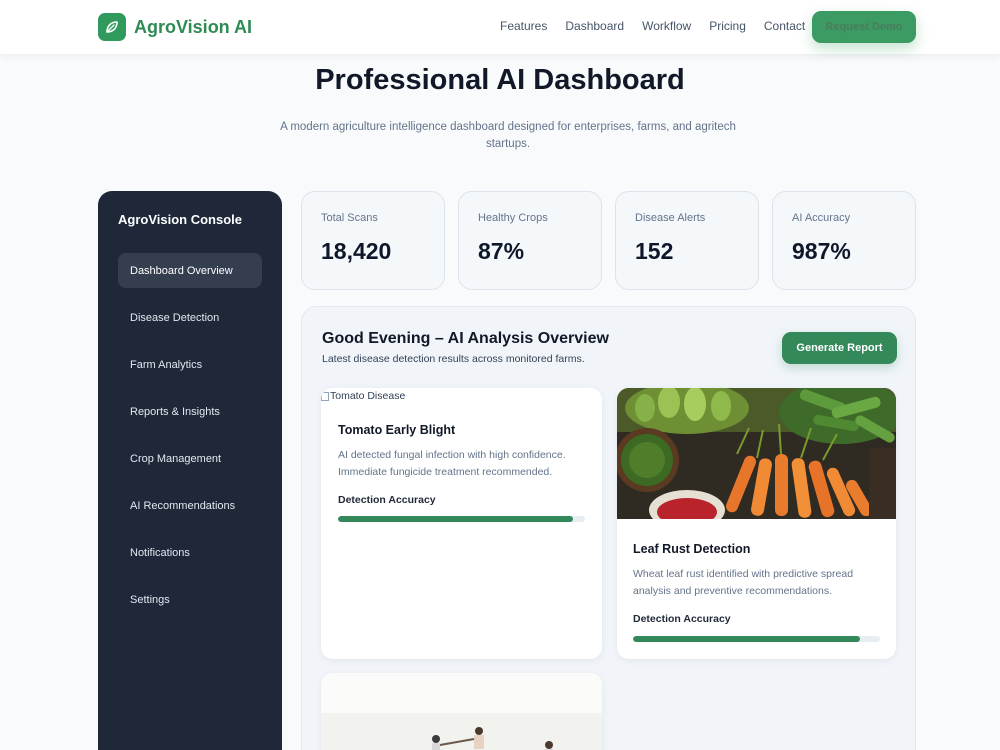 The image size is (1000, 750). I want to click on stat-value: 18,420, so click(356, 251).